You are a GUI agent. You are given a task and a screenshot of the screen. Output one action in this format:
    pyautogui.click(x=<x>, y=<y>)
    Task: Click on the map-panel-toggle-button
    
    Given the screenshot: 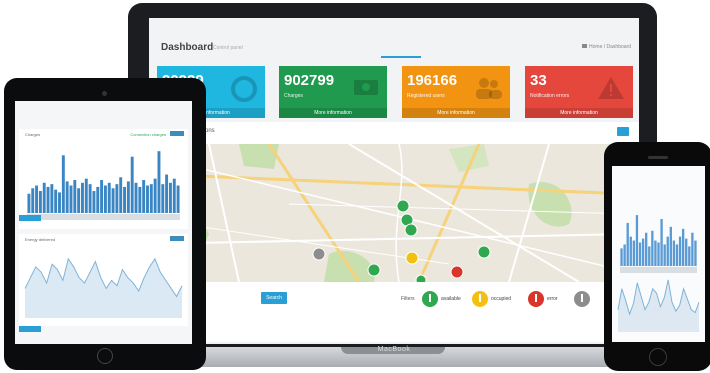 What is the action you would take?
    pyautogui.click(x=623, y=131)
    